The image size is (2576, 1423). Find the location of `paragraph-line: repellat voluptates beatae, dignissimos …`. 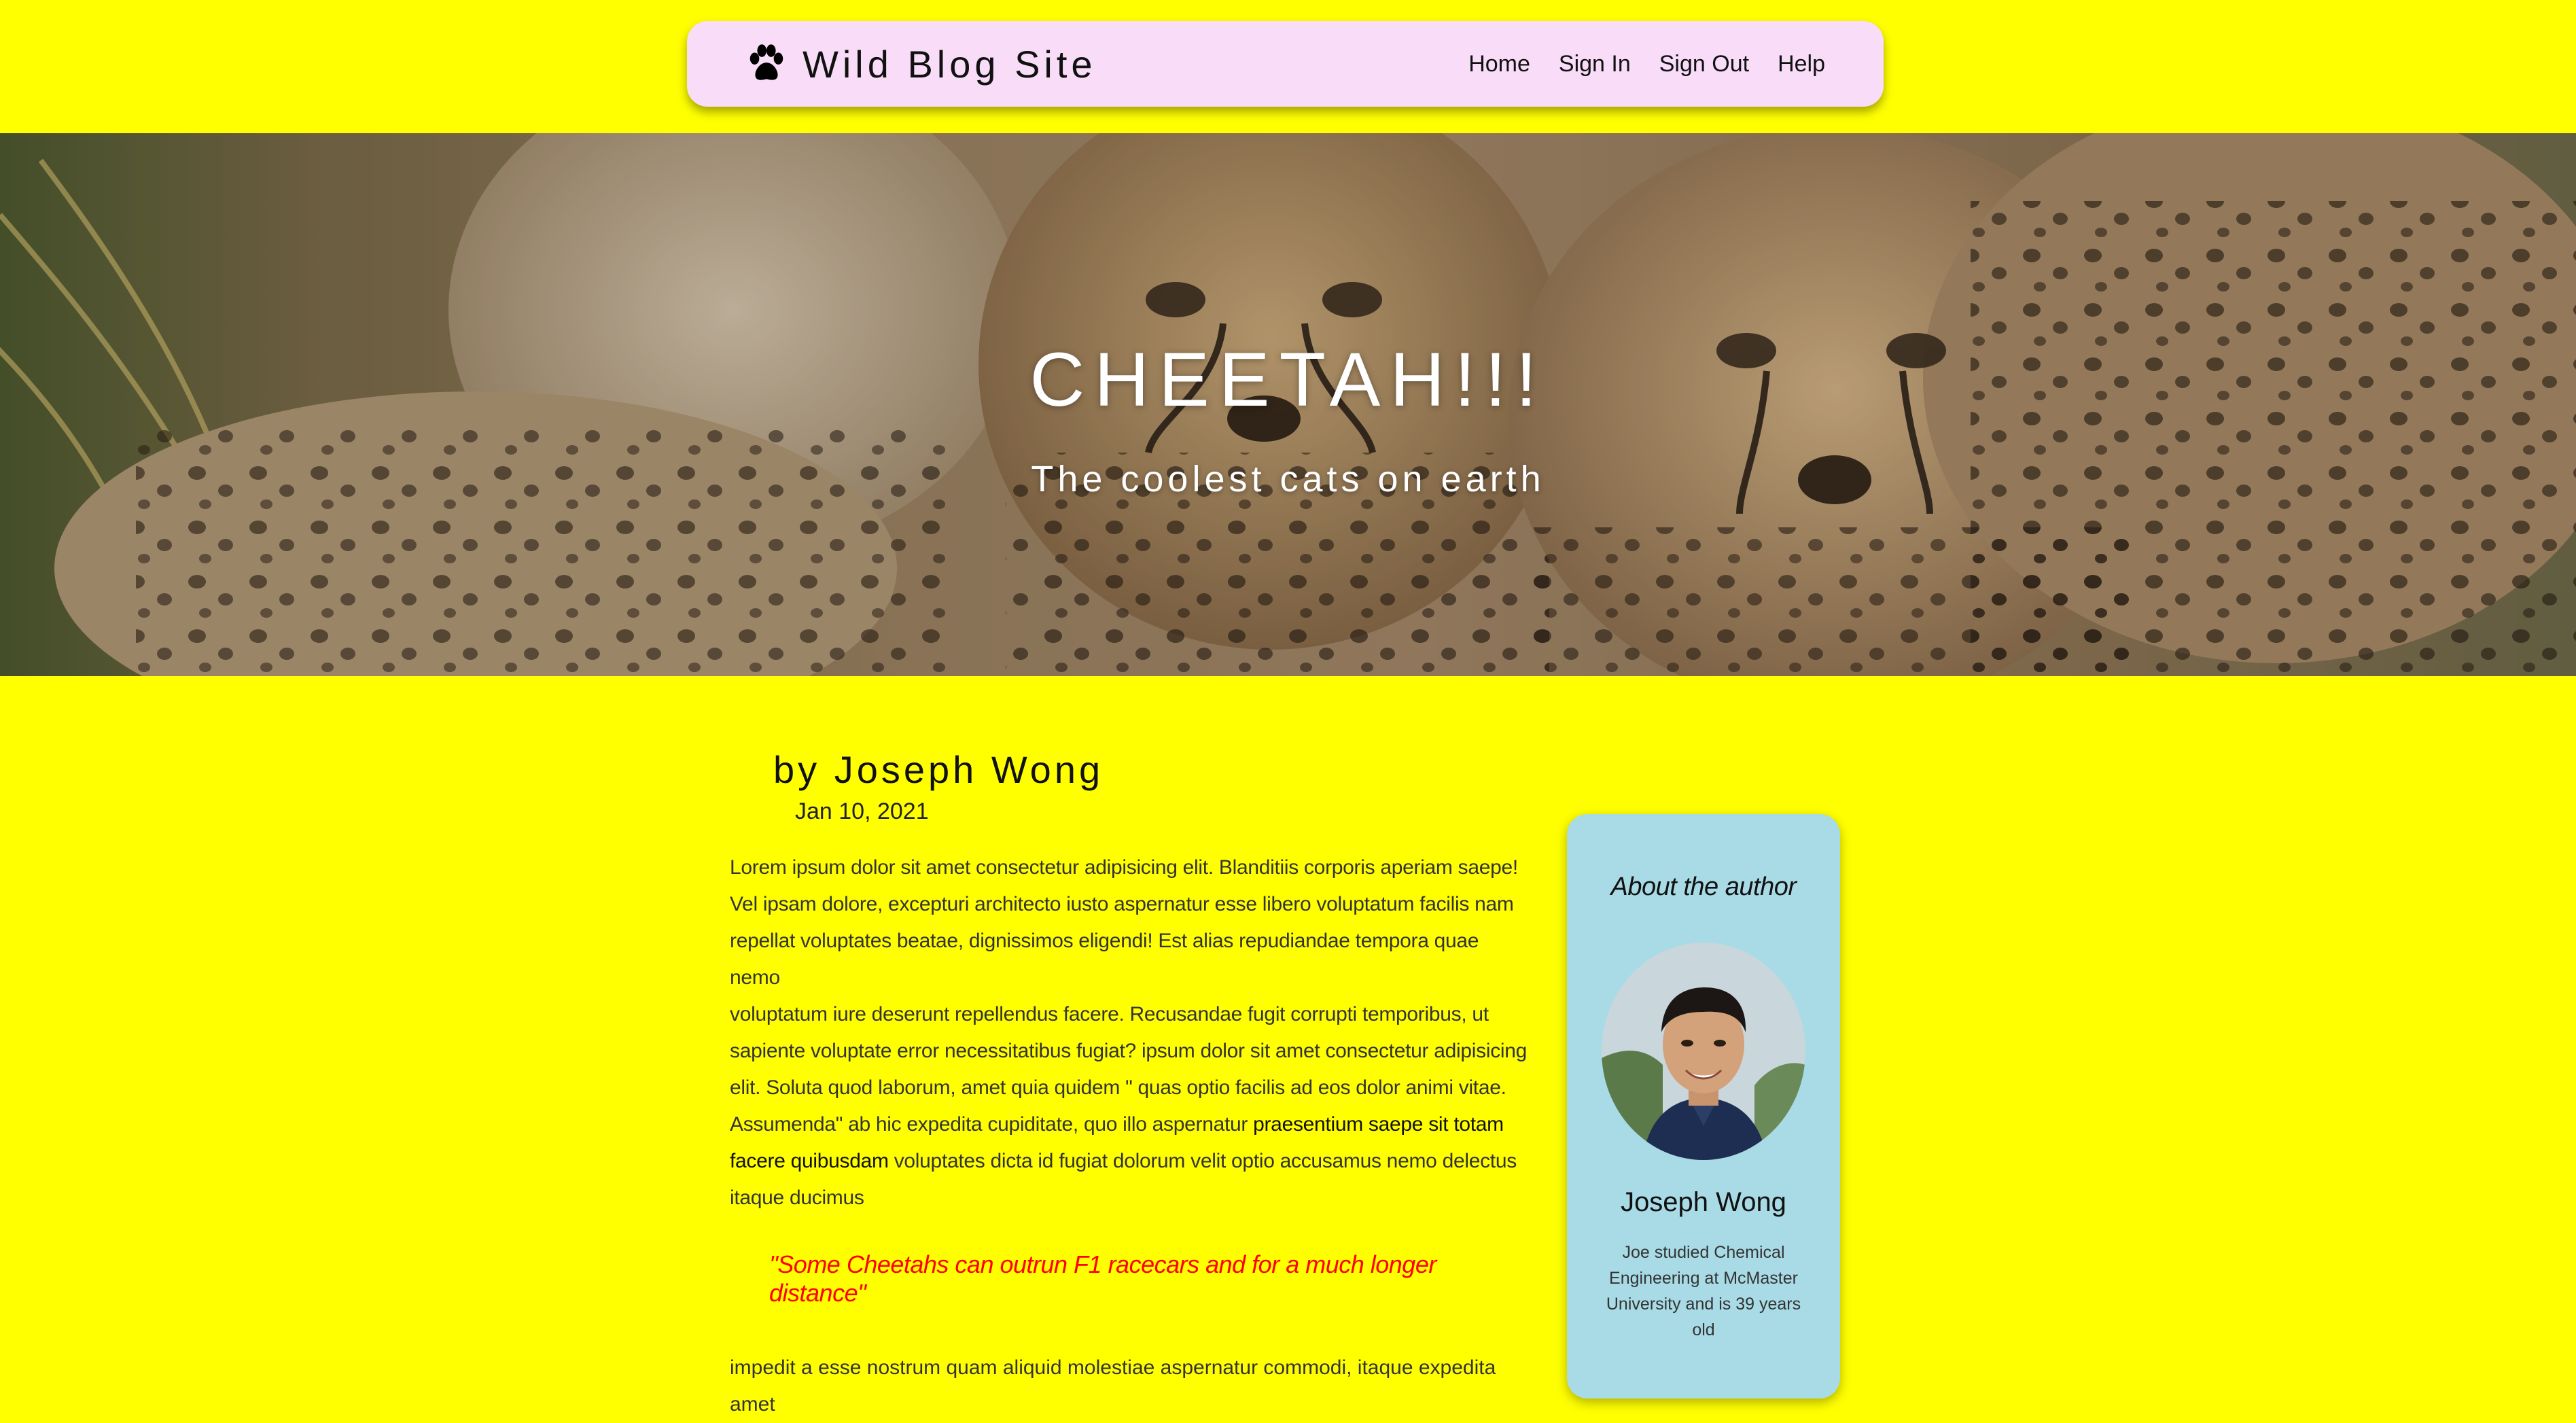

paragraph-line: repellat voluptates beatae, dignissimos … is located at coordinates (1104, 959).